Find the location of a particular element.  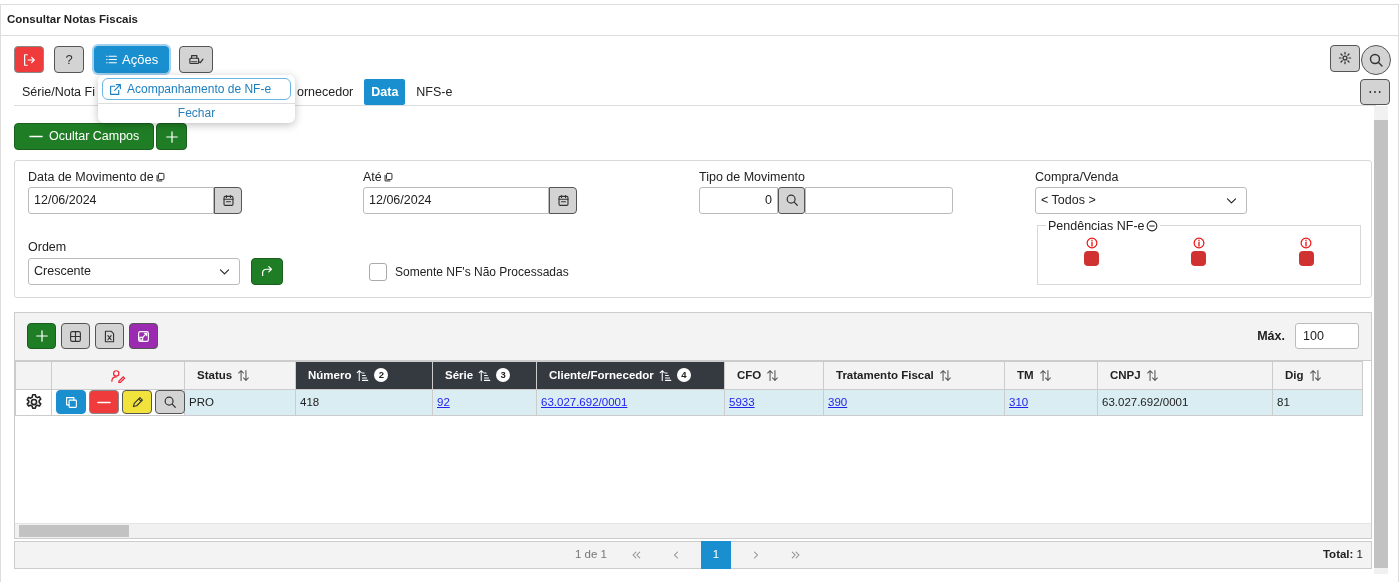

column-header: Número 2 is located at coordinates (364, 375).